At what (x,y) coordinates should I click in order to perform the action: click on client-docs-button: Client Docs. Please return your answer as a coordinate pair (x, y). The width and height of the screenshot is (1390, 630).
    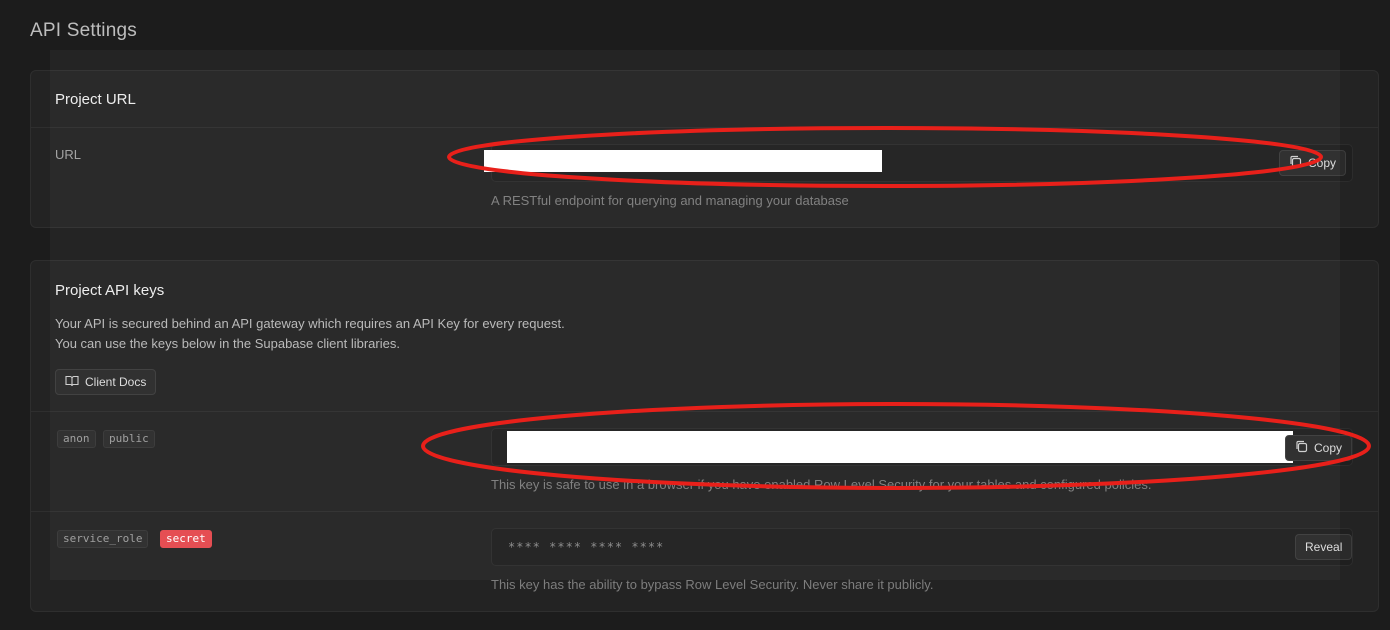
    Looking at the image, I should click on (106, 382).